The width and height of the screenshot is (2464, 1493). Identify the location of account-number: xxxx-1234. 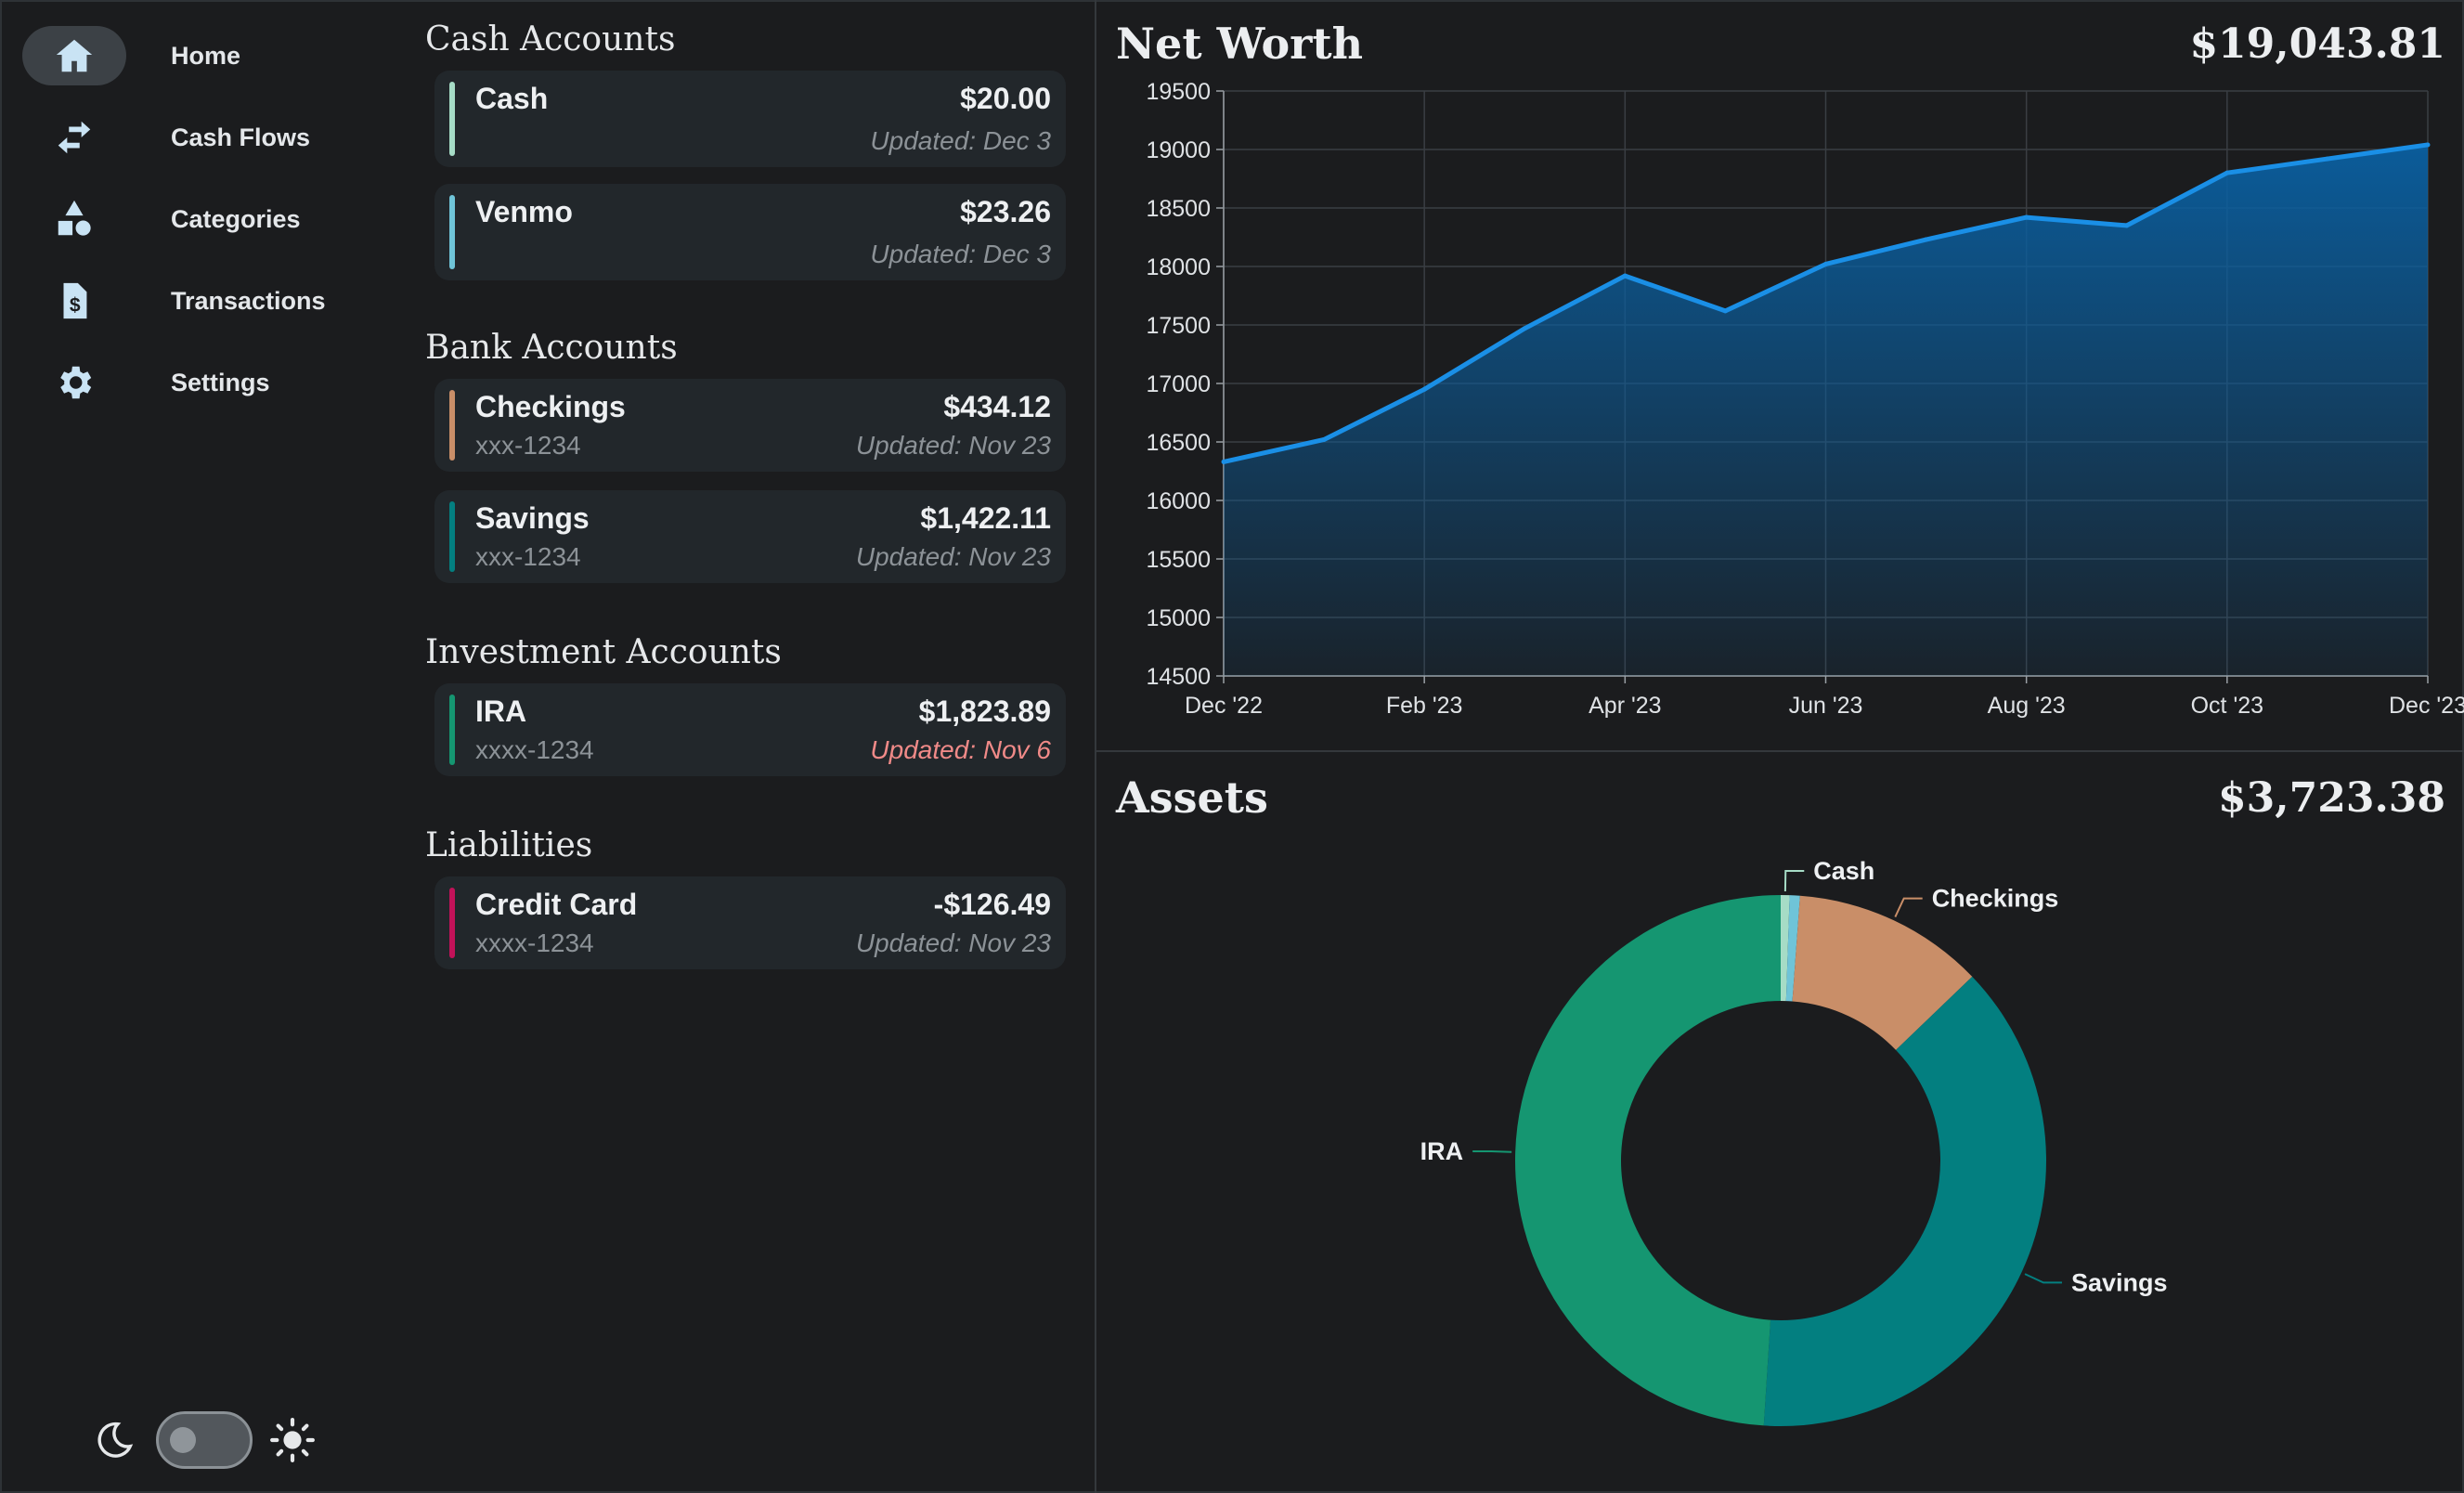
(534, 749).